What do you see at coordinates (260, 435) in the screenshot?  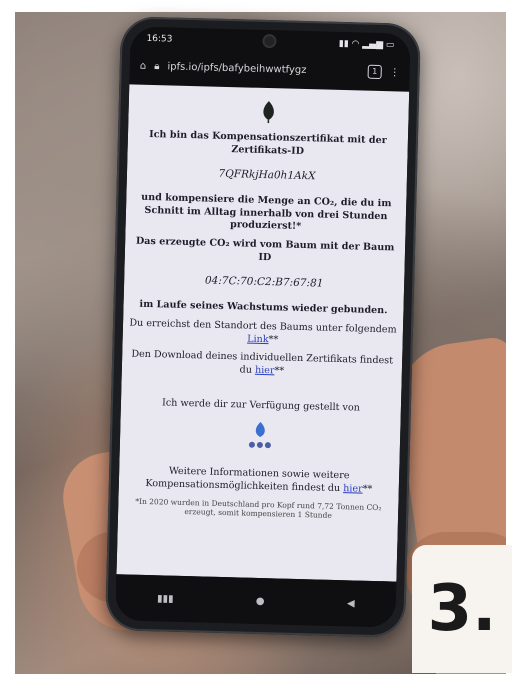 I see `sponsor-logo` at bounding box center [260, 435].